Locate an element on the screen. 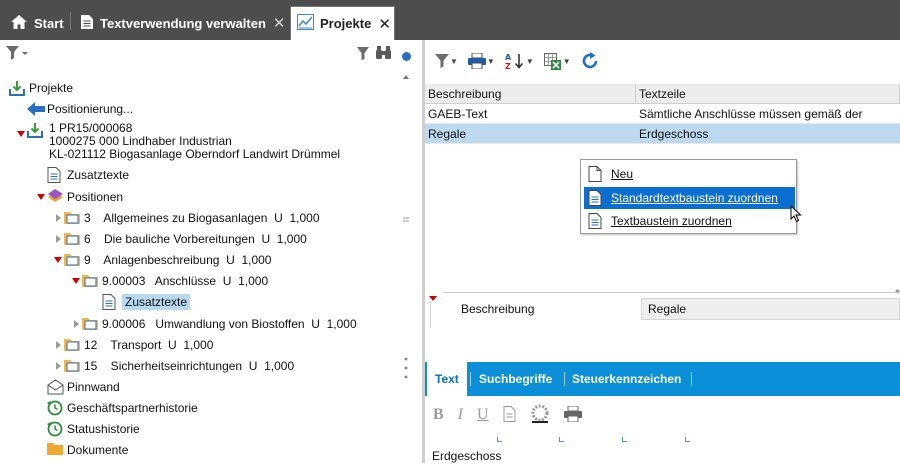 The height and width of the screenshot is (465, 900). tree-node-positionen: Positionen is located at coordinates (80, 197).